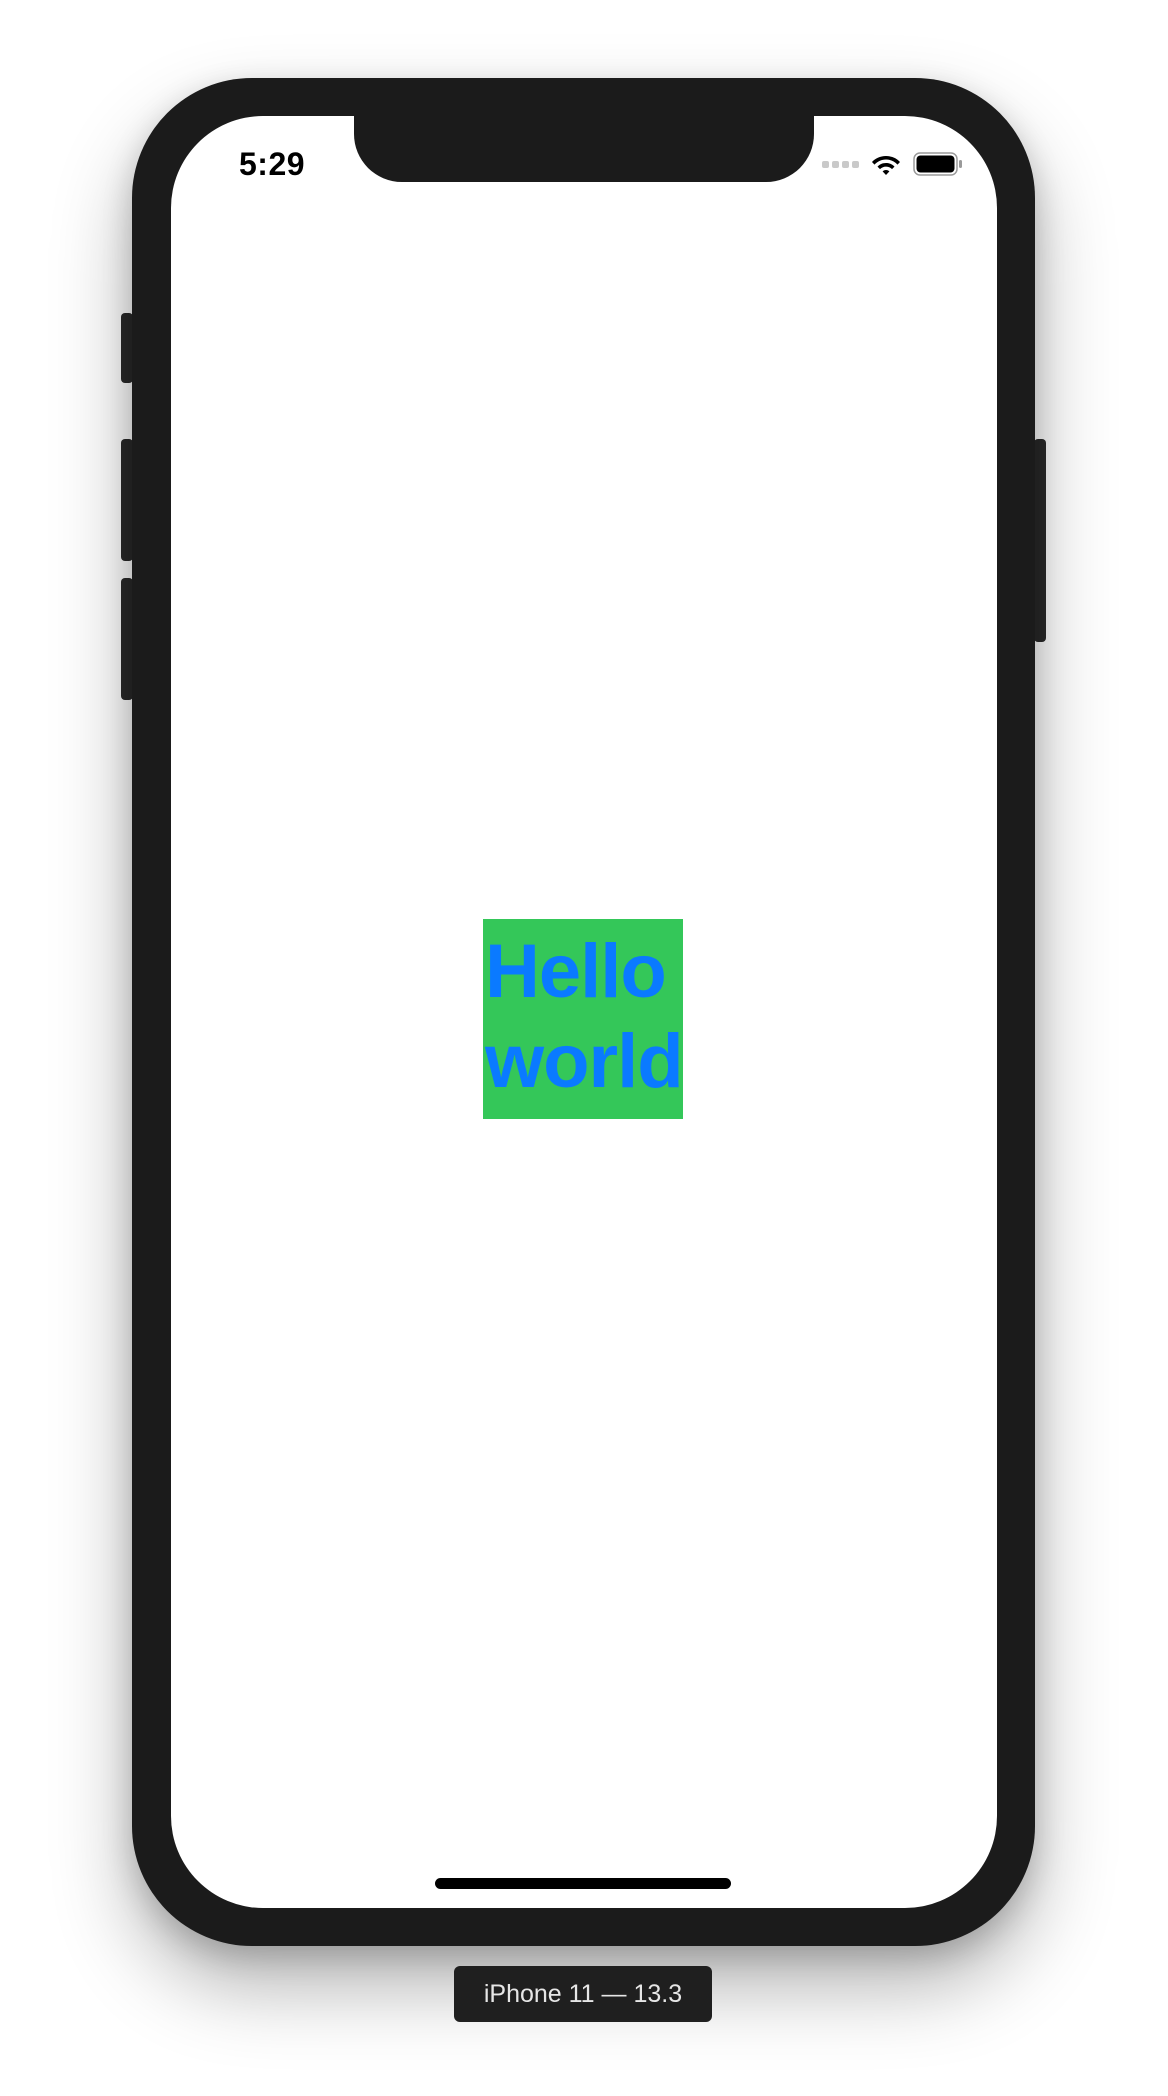 The image size is (1168, 2096). What do you see at coordinates (886, 164) in the screenshot?
I see `wifi-icon` at bounding box center [886, 164].